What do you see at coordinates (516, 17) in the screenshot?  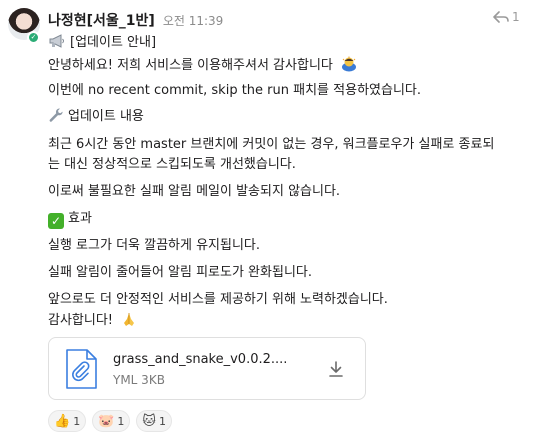 I see `reply-count: 1` at bounding box center [516, 17].